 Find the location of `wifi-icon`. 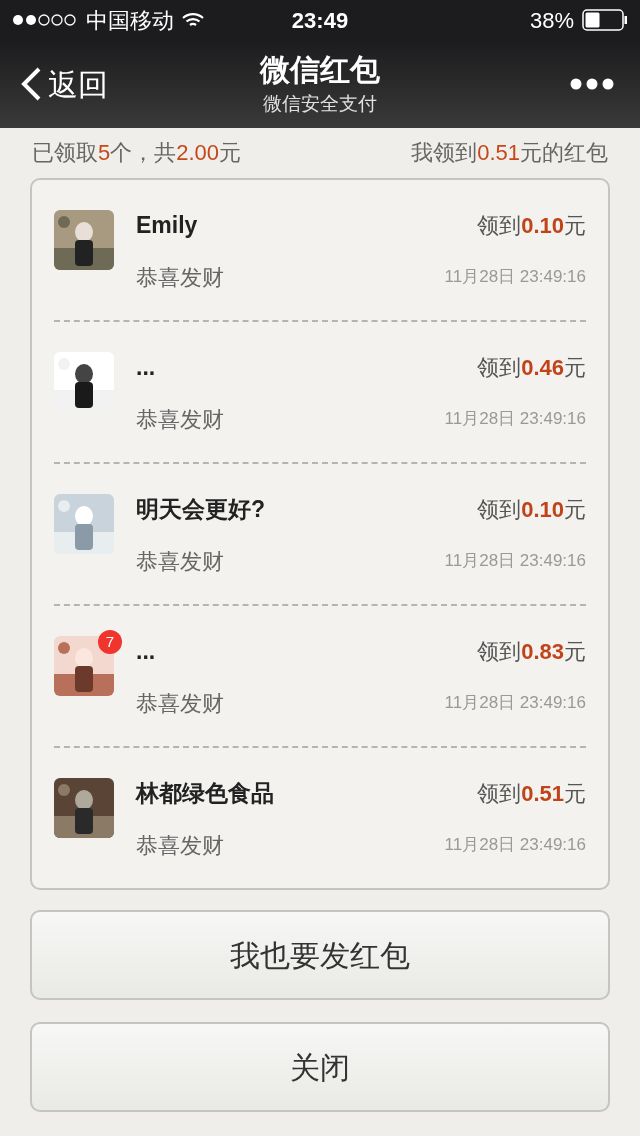

wifi-icon is located at coordinates (193, 20).